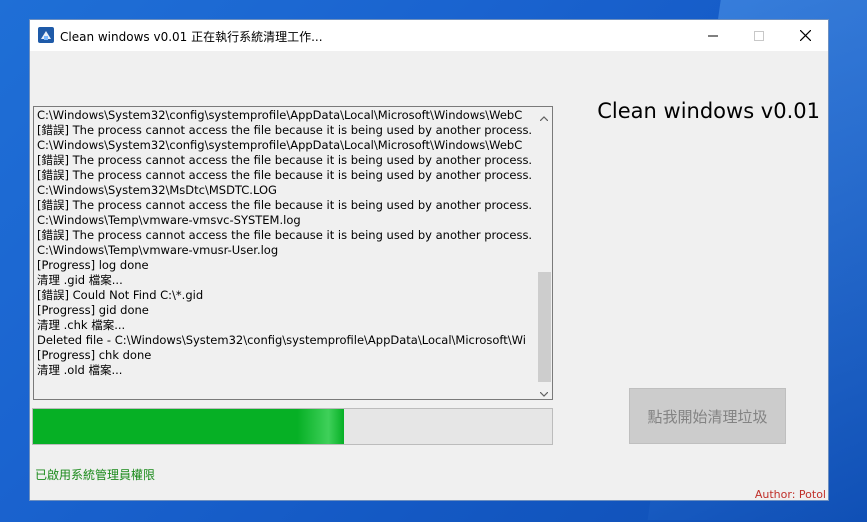  Describe the element at coordinates (93, 265) in the screenshot. I see `log-line: [Progress] log done` at that location.